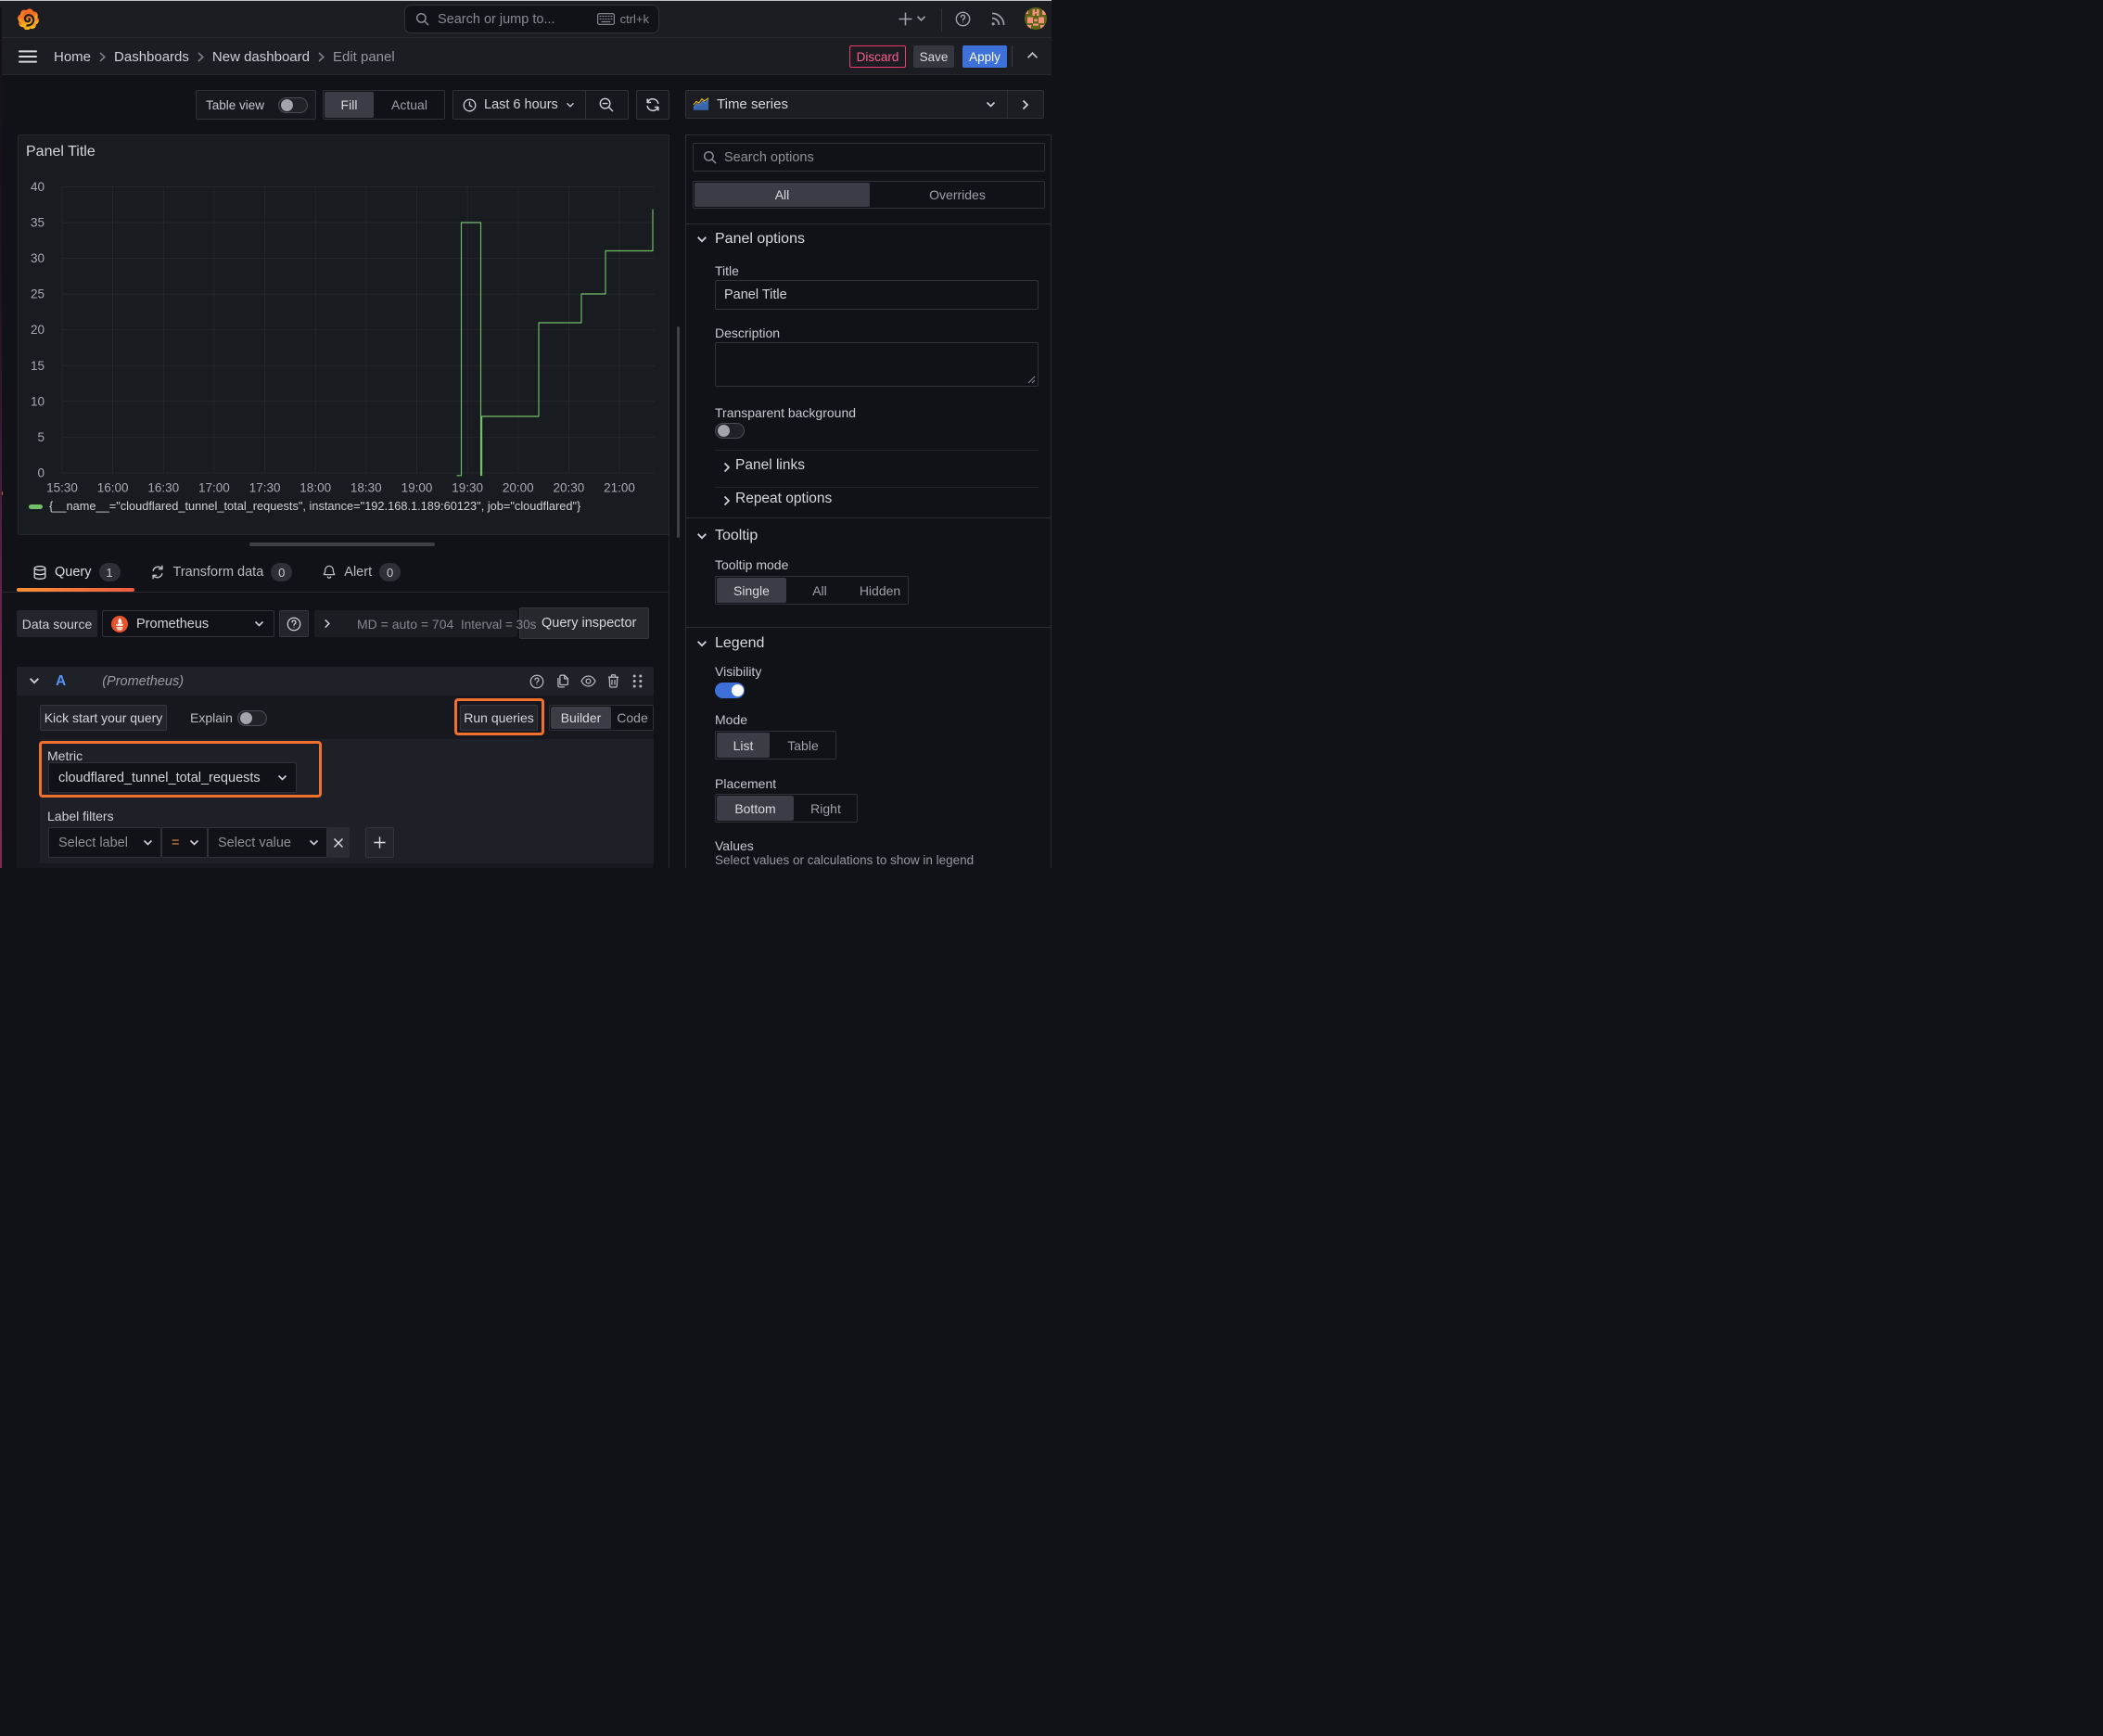  What do you see at coordinates (366, 488) in the screenshot?
I see `svg-text: 18:30` at bounding box center [366, 488].